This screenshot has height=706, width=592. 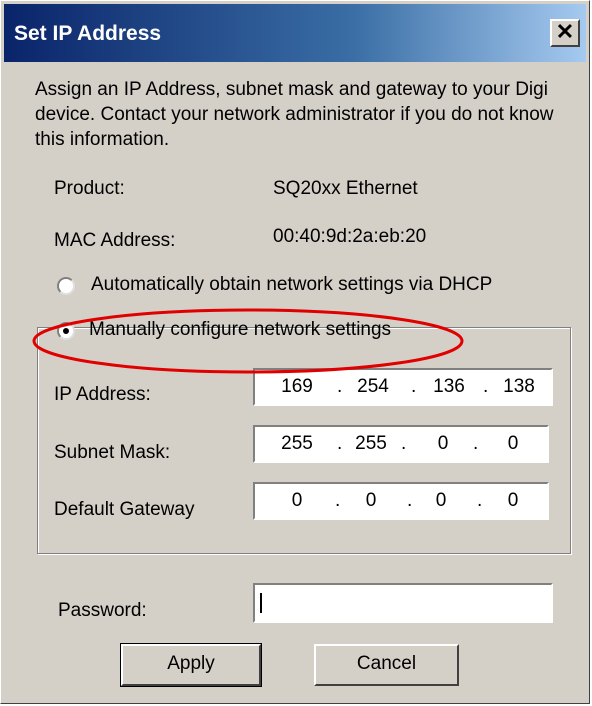 I want to click on subnet-mask-field: 255 . 255 . 0 . 0, so click(x=401, y=444).